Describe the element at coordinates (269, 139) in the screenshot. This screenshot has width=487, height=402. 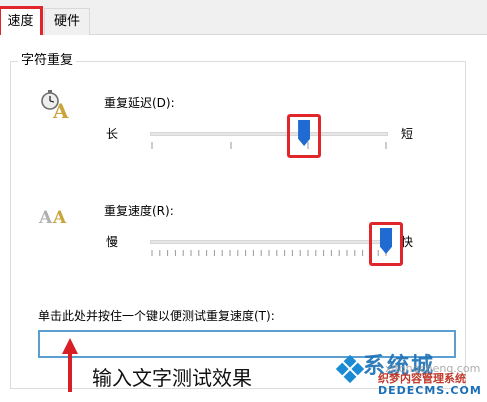
I see `repeat-delay-slider` at that location.